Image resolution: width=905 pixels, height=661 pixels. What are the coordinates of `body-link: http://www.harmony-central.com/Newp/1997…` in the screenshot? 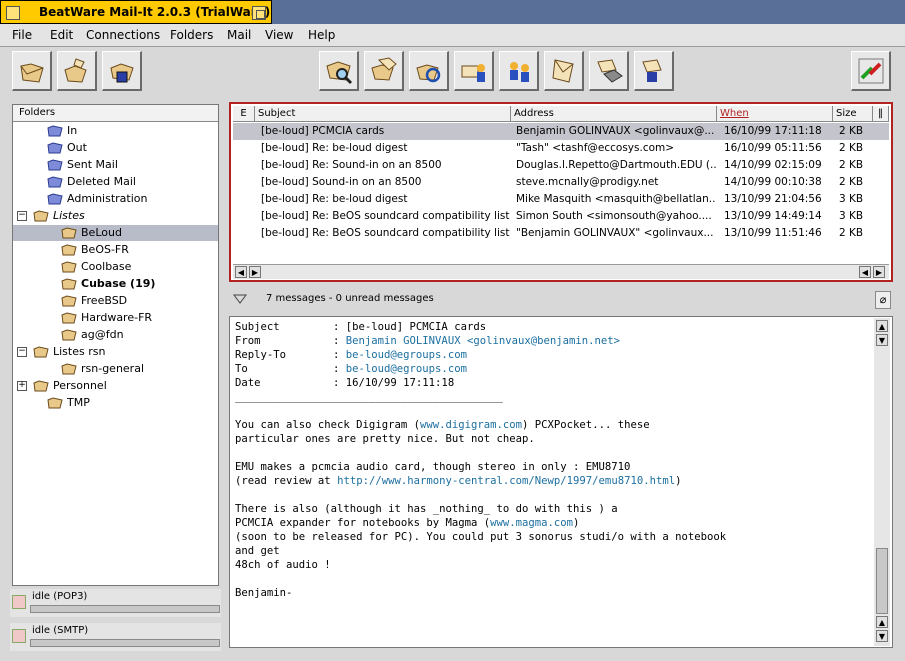 It's located at (506, 481).